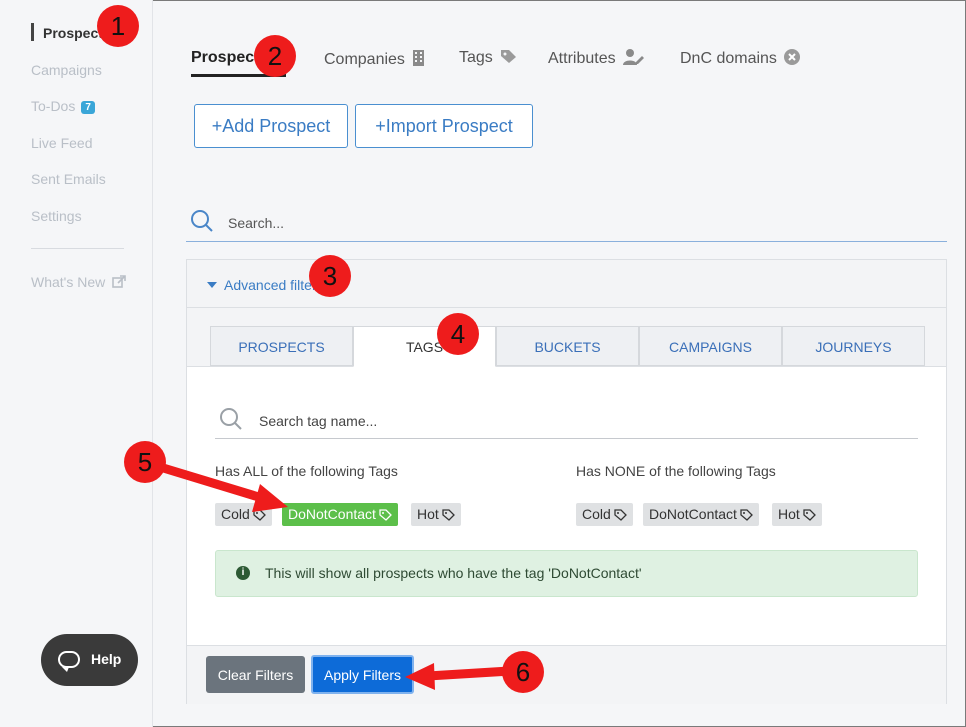 The image size is (966, 727). What do you see at coordinates (523, 672) in the screenshot?
I see `callout-6: 6` at bounding box center [523, 672].